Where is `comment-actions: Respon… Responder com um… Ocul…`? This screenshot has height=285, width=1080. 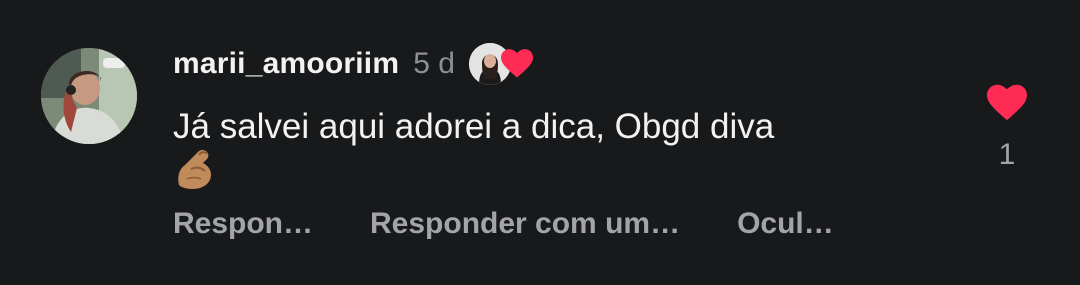 comment-actions: Respon… Responder com um… Ocul… is located at coordinates (503, 224).